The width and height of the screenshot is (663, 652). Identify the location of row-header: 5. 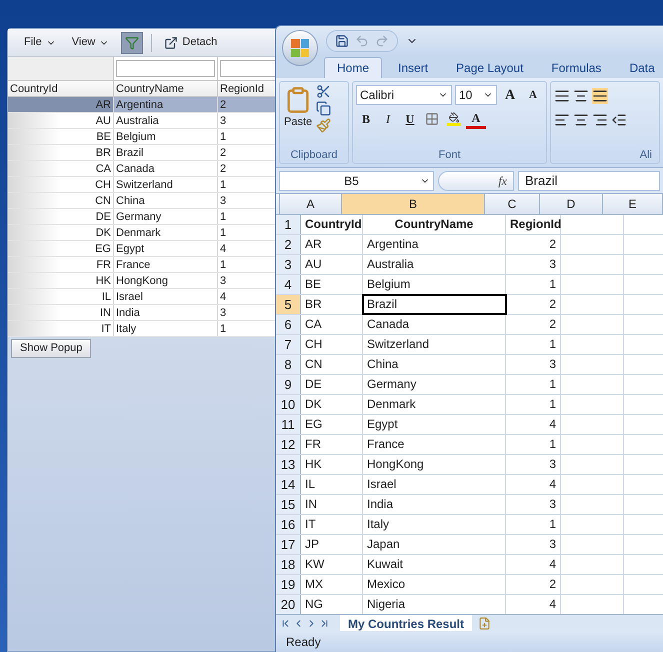
(288, 304).